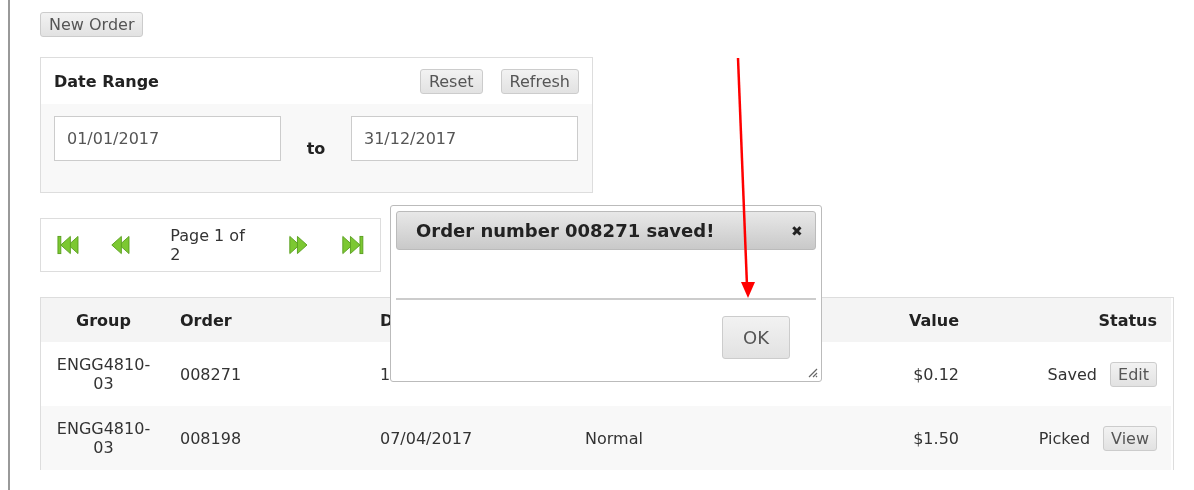 Image resolution: width=1194 pixels, height=490 pixels. Describe the element at coordinates (566, 230) in the screenshot. I see `dialog-title: Order number 008271 saved!` at that location.